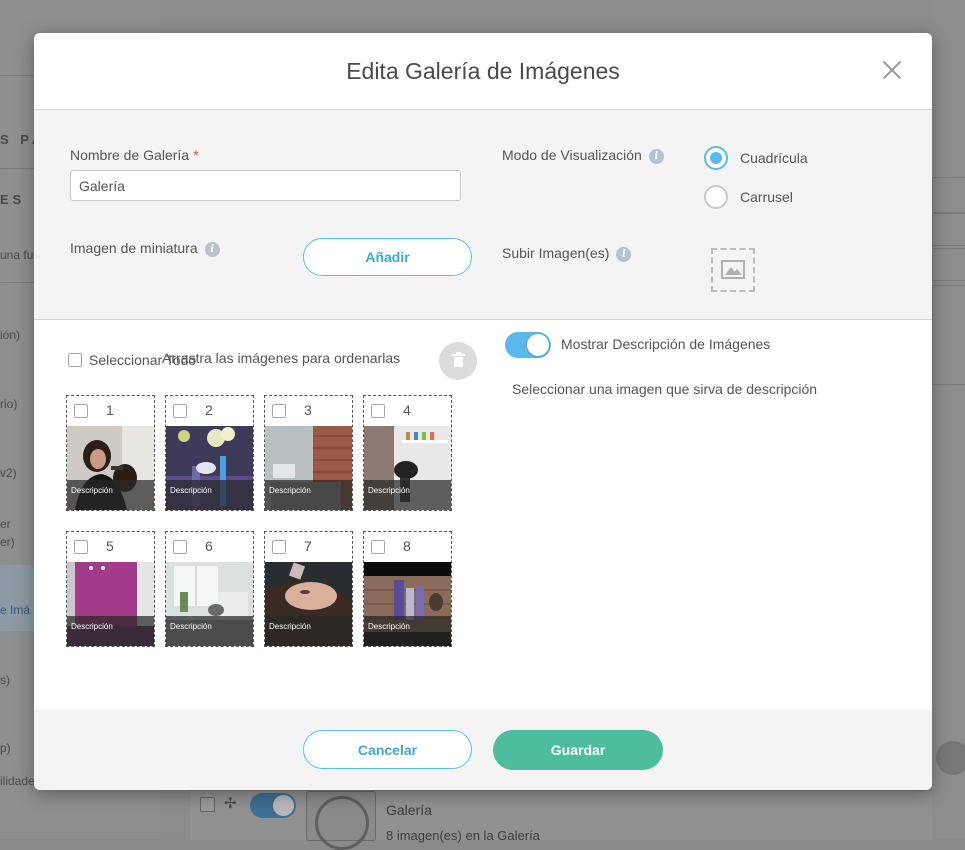 Image resolution: width=965 pixels, height=850 pixels. I want to click on display-mode-grid-option: Cuadrícula, so click(756, 158).